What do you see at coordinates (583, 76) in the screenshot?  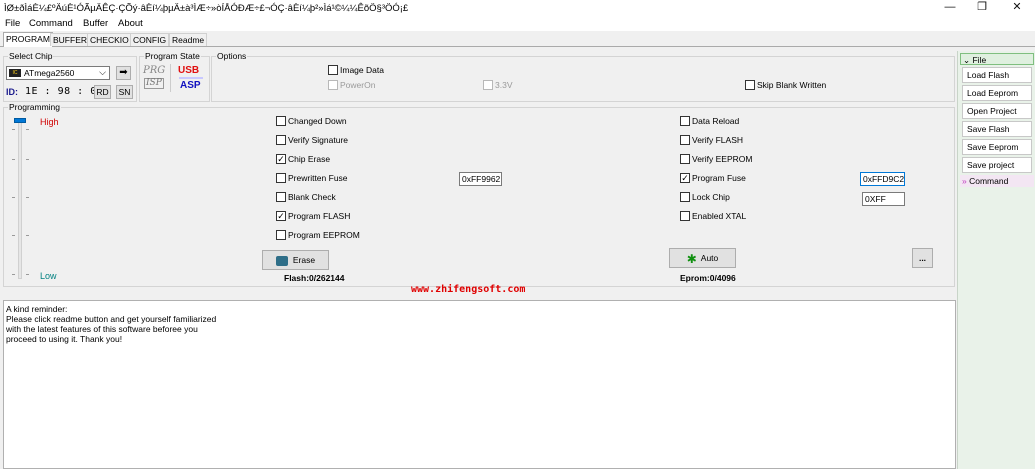 I see `options-group: Options` at bounding box center [583, 76].